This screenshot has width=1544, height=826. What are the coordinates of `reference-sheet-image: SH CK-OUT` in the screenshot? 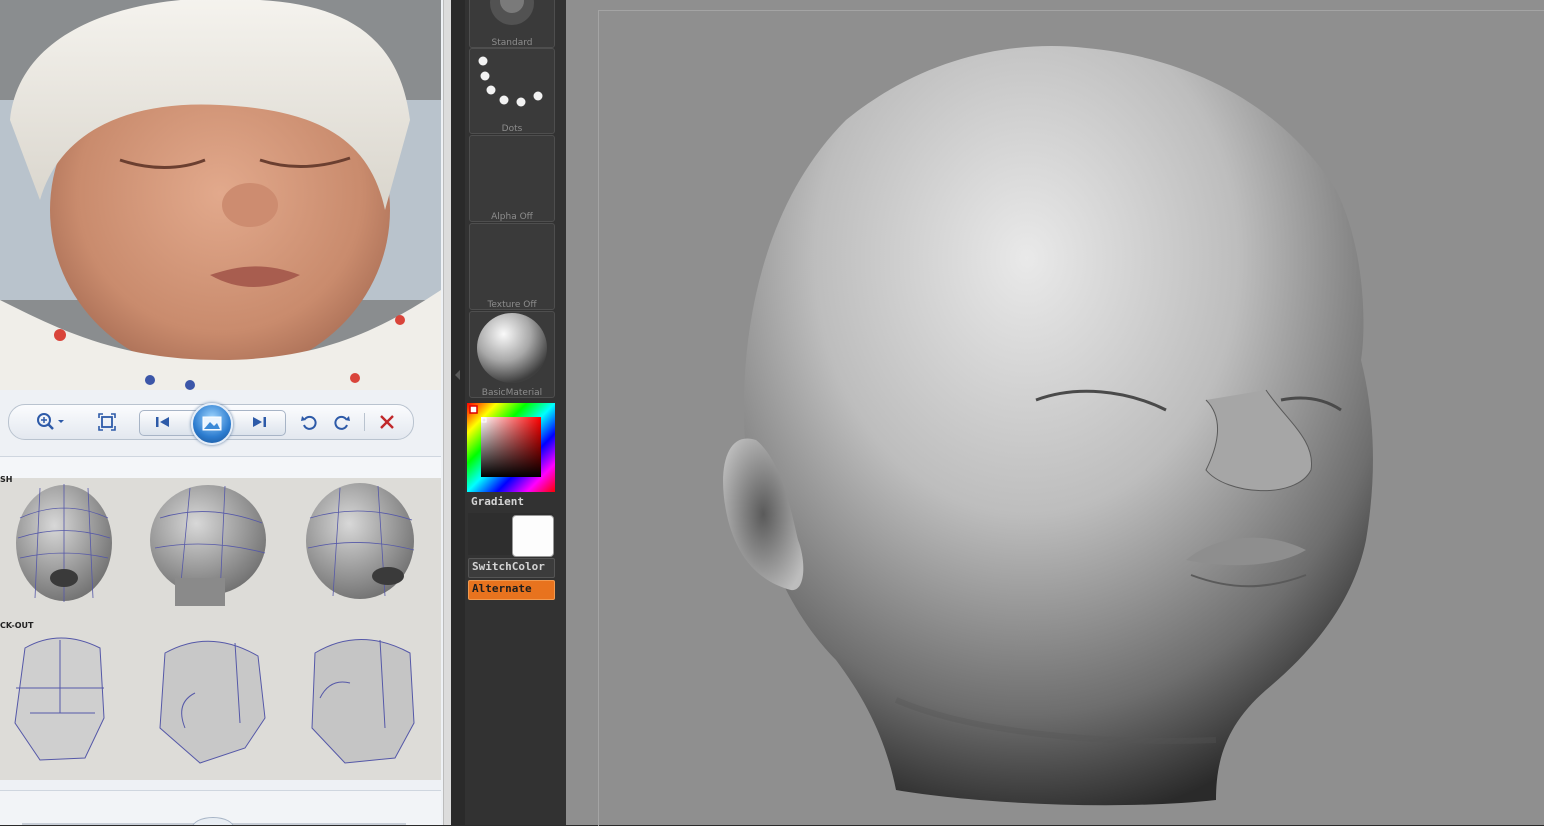 It's located at (220, 627).